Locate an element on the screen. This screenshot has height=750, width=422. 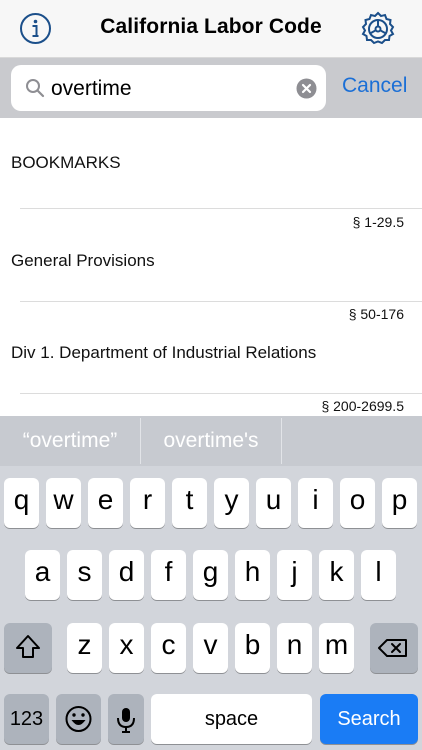
shift-key is located at coordinates (28, 648).